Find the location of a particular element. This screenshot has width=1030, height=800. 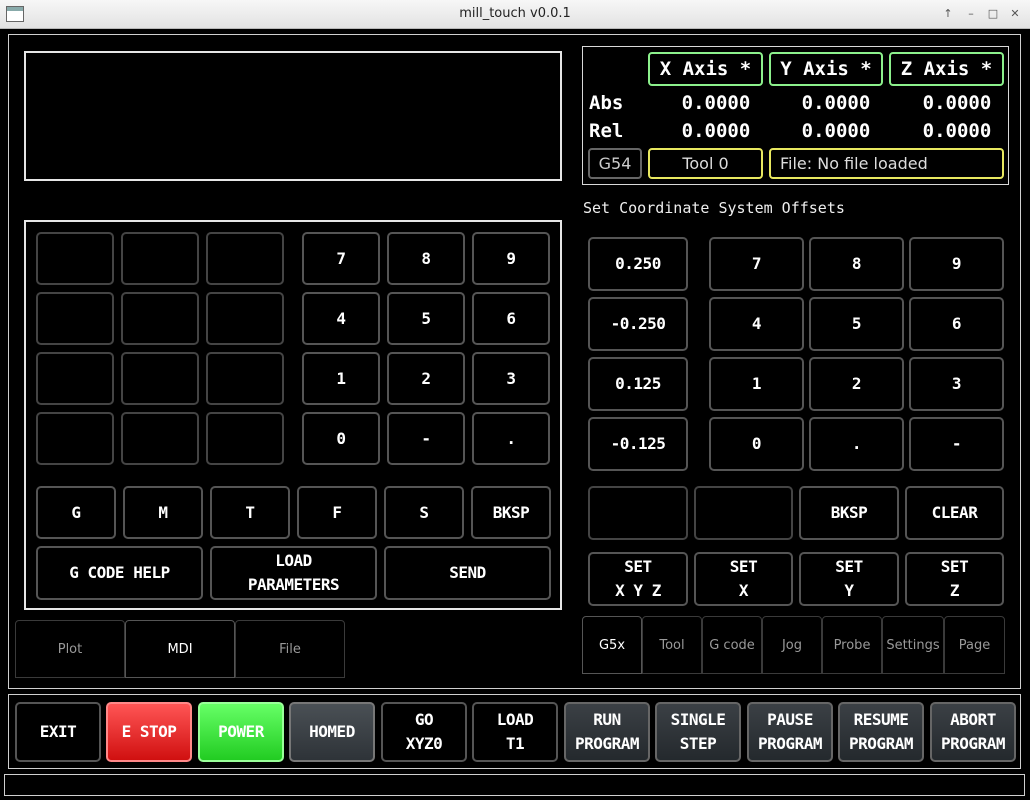

mdi-key-9: 9 is located at coordinates (511, 258).